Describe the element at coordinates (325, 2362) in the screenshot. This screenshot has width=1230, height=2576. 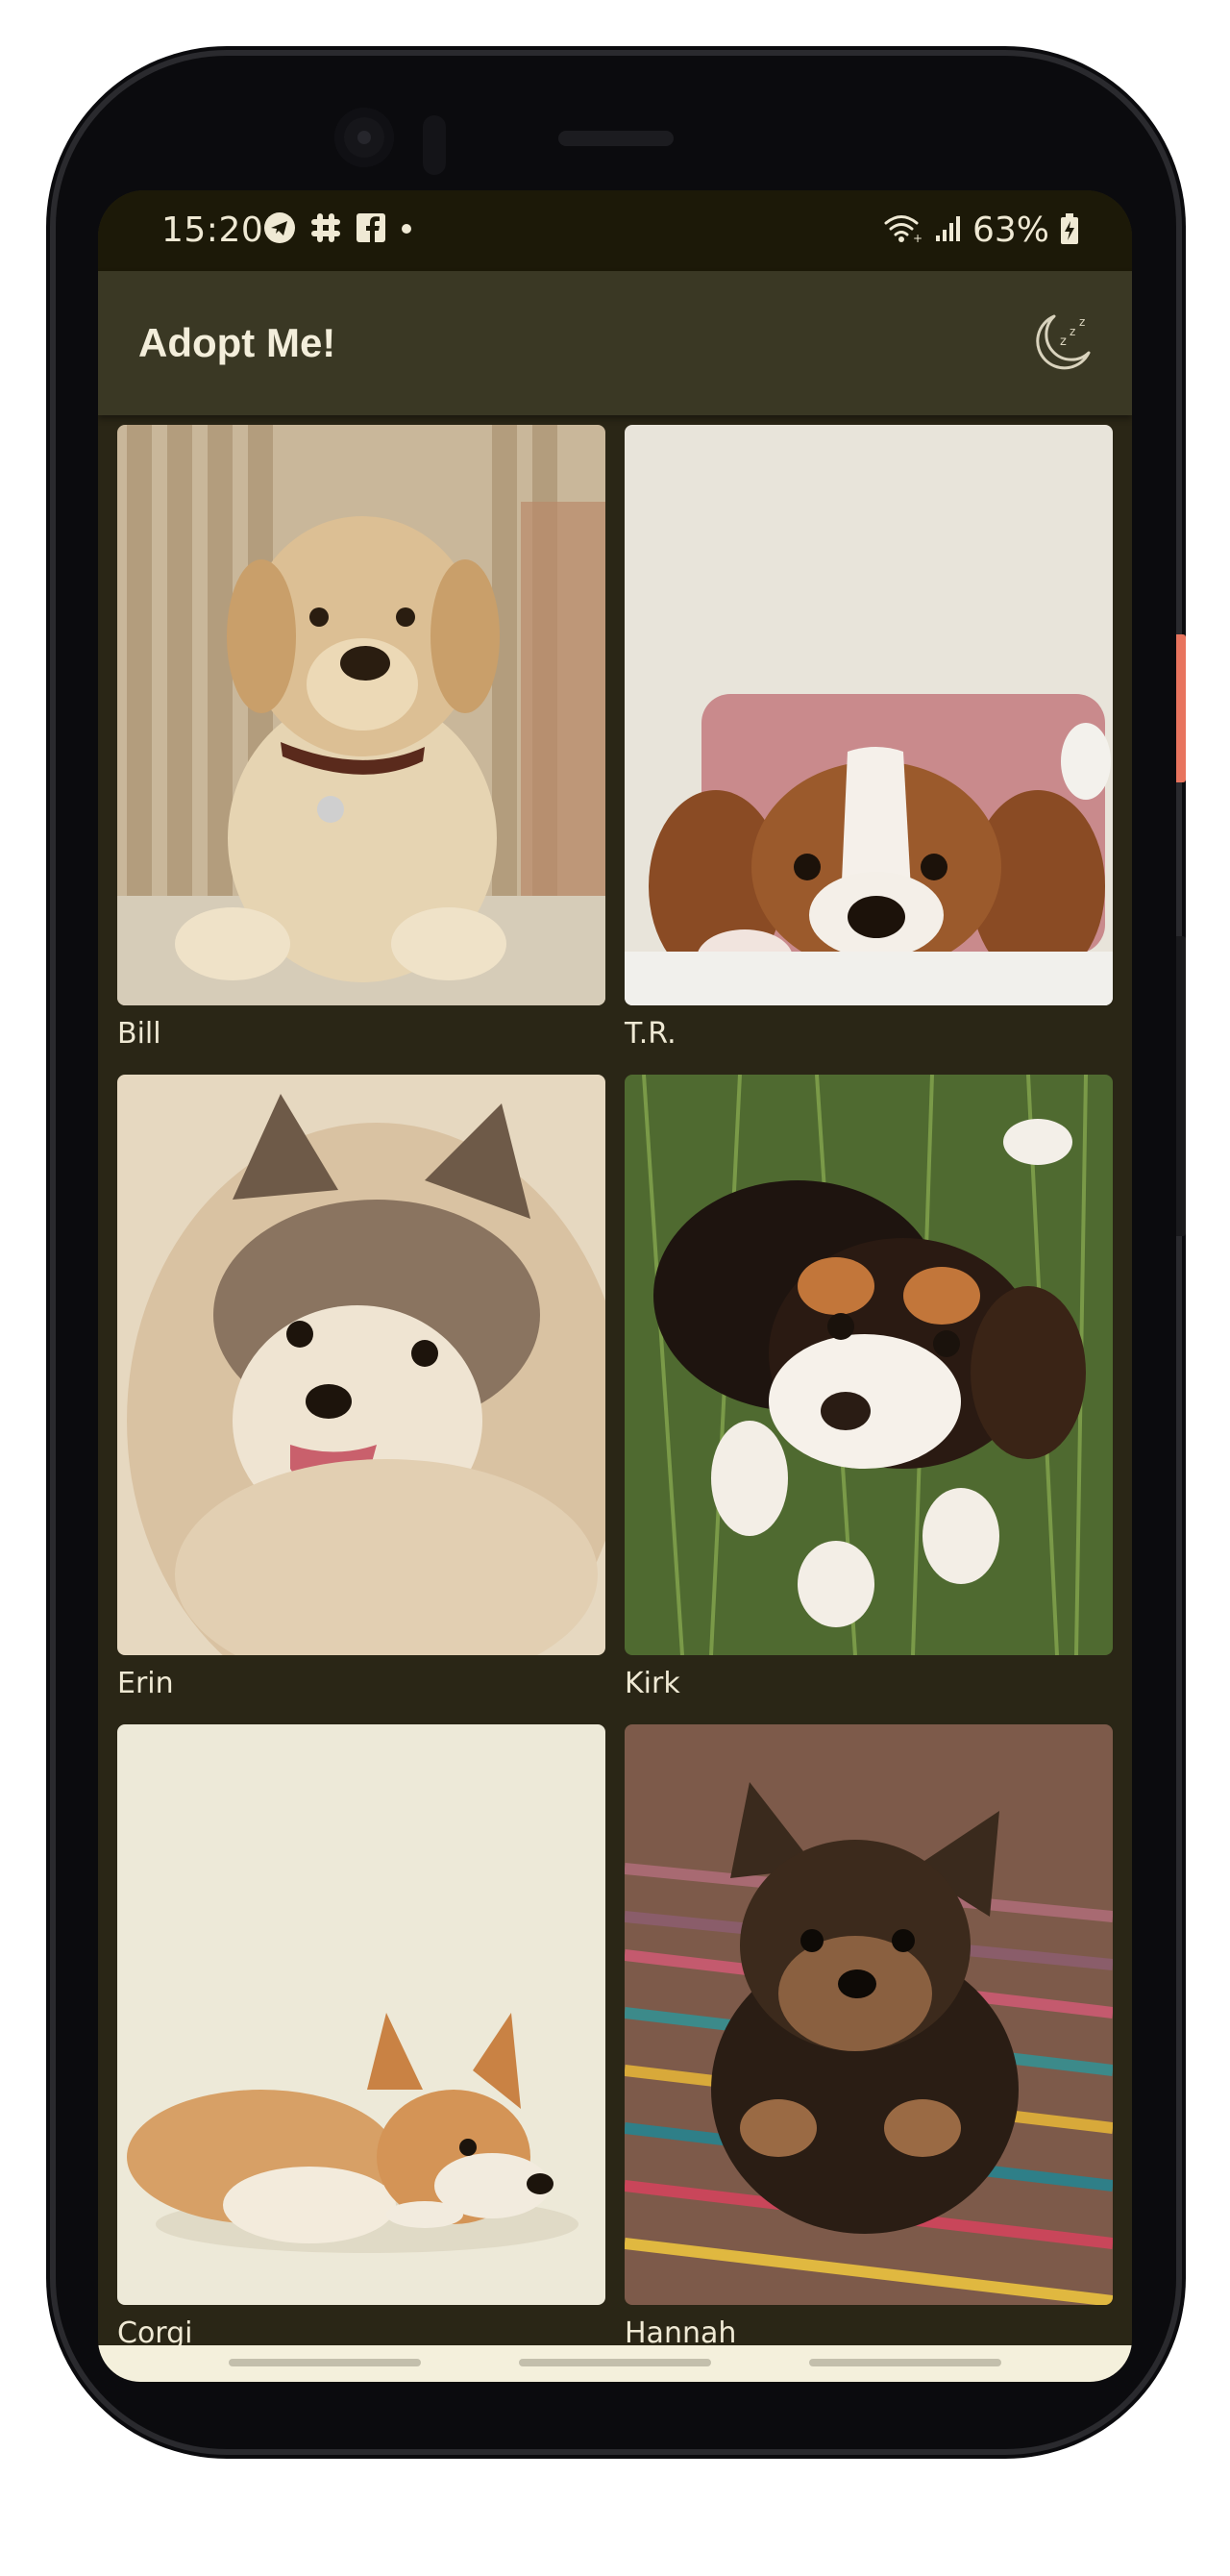
I see `nav-handle-left` at that location.